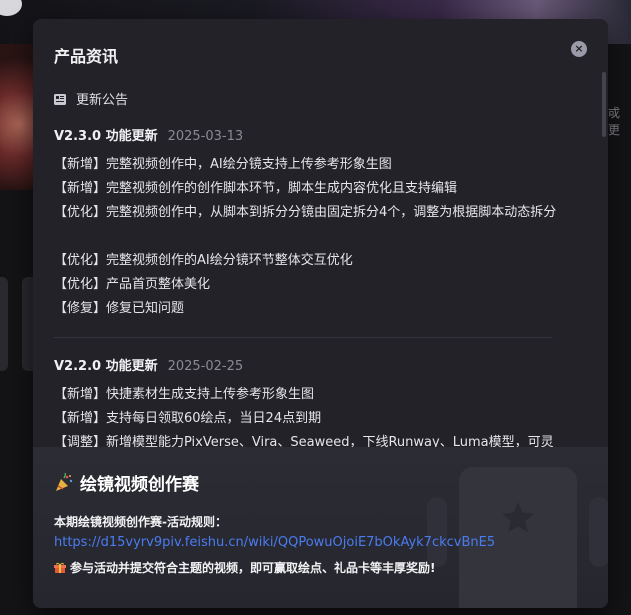 This screenshot has height=615, width=631. What do you see at coordinates (140, 522) in the screenshot?
I see `rule-label: 本期绘镜视频创作赛-活动规则：` at bounding box center [140, 522].